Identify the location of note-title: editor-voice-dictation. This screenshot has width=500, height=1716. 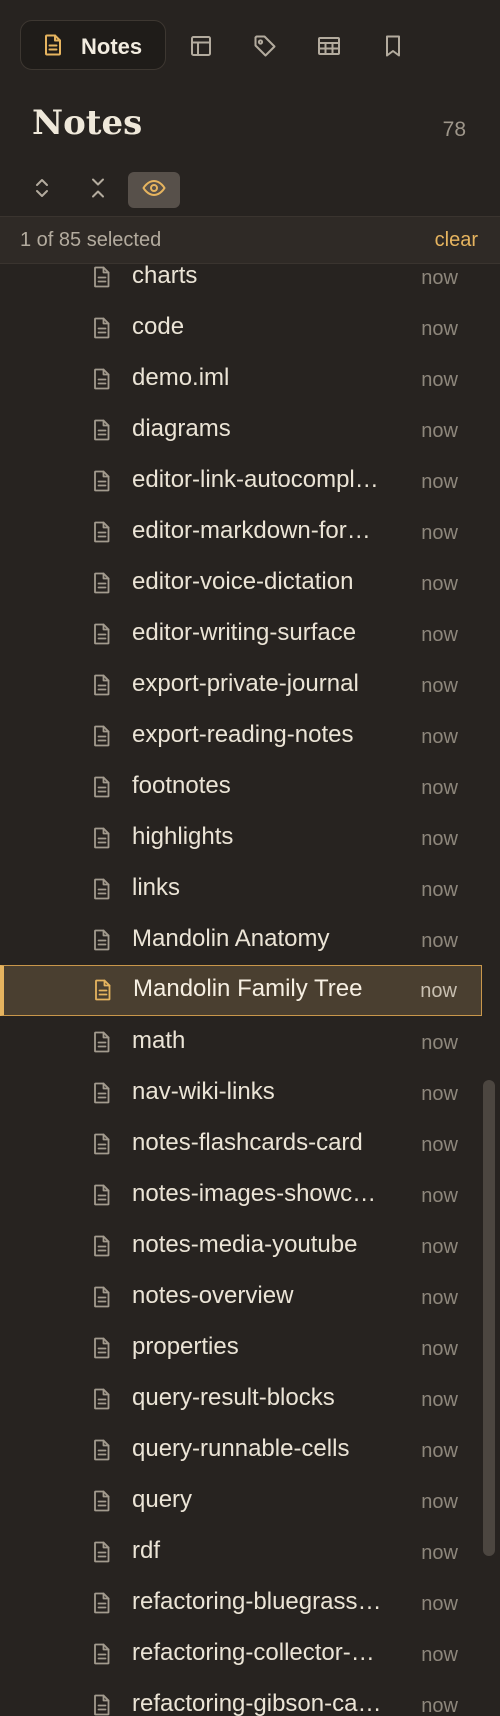
(243, 581).